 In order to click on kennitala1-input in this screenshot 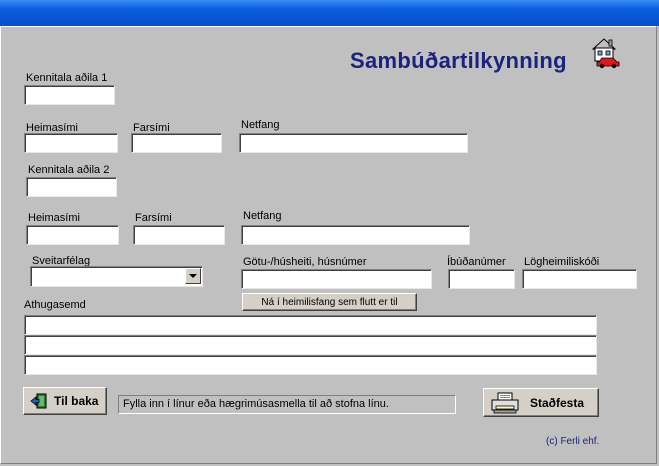, I will do `click(69, 95)`.